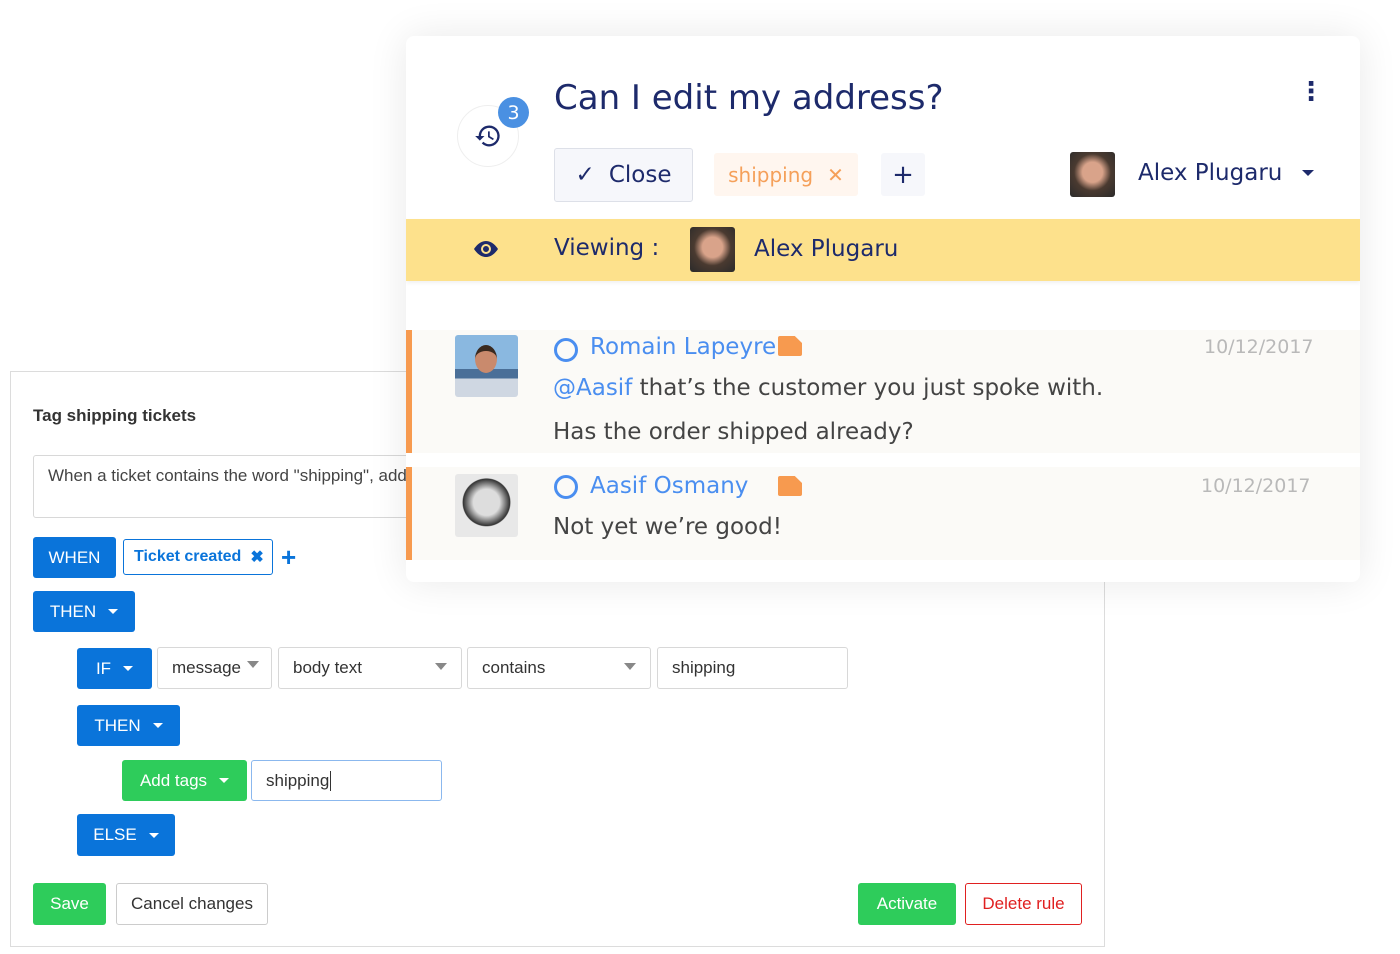  What do you see at coordinates (826, 249) in the screenshot?
I see `viewer-name: Alex Plugaru` at bounding box center [826, 249].